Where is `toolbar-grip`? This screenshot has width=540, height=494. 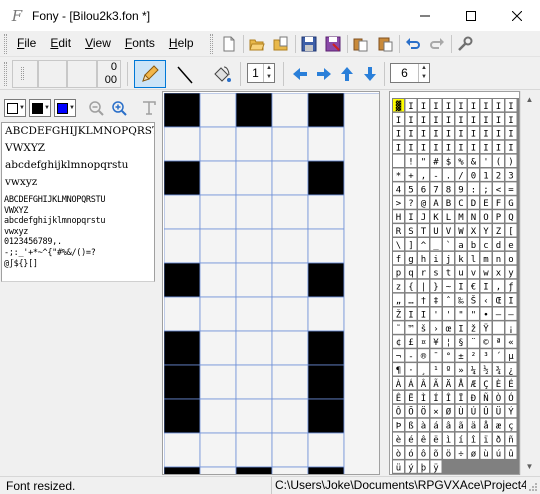 toolbar-grip is located at coordinates (211, 44).